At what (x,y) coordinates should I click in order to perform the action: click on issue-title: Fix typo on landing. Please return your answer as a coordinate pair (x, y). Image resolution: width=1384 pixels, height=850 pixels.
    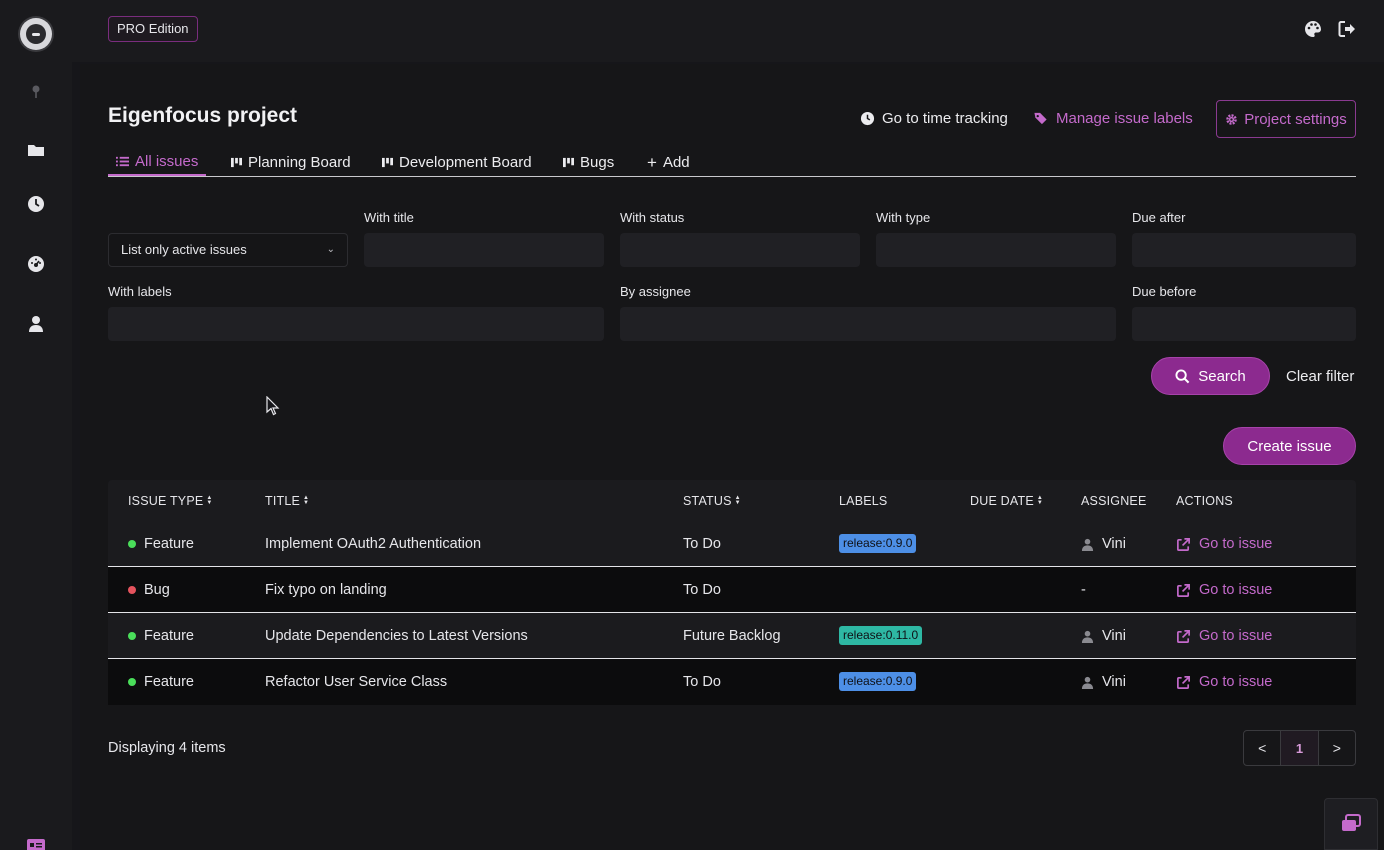
    Looking at the image, I should click on (326, 590).